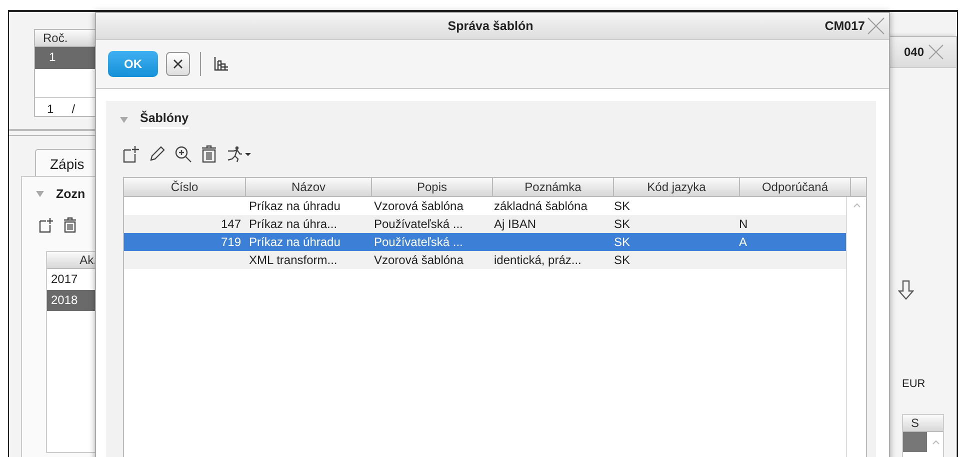  What do you see at coordinates (541, 206) in the screenshot?
I see `table-cell: základná šablóna` at bounding box center [541, 206].